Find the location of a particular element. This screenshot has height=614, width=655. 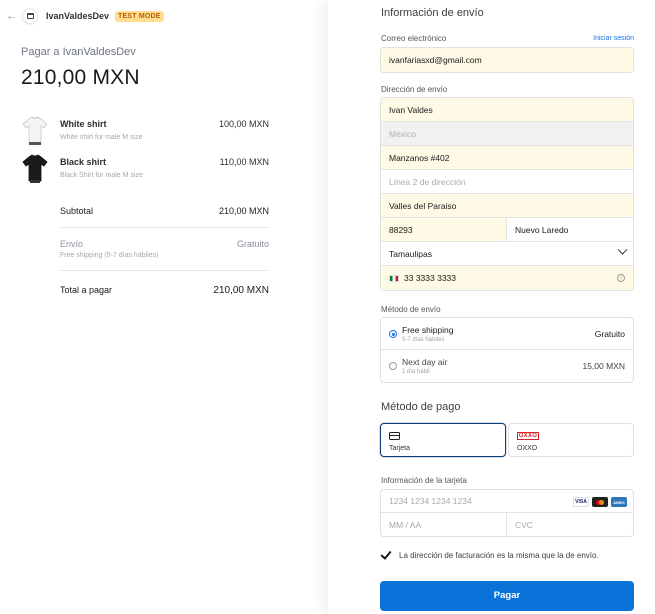

item-description: White shirt for male M size is located at coordinates (101, 137).